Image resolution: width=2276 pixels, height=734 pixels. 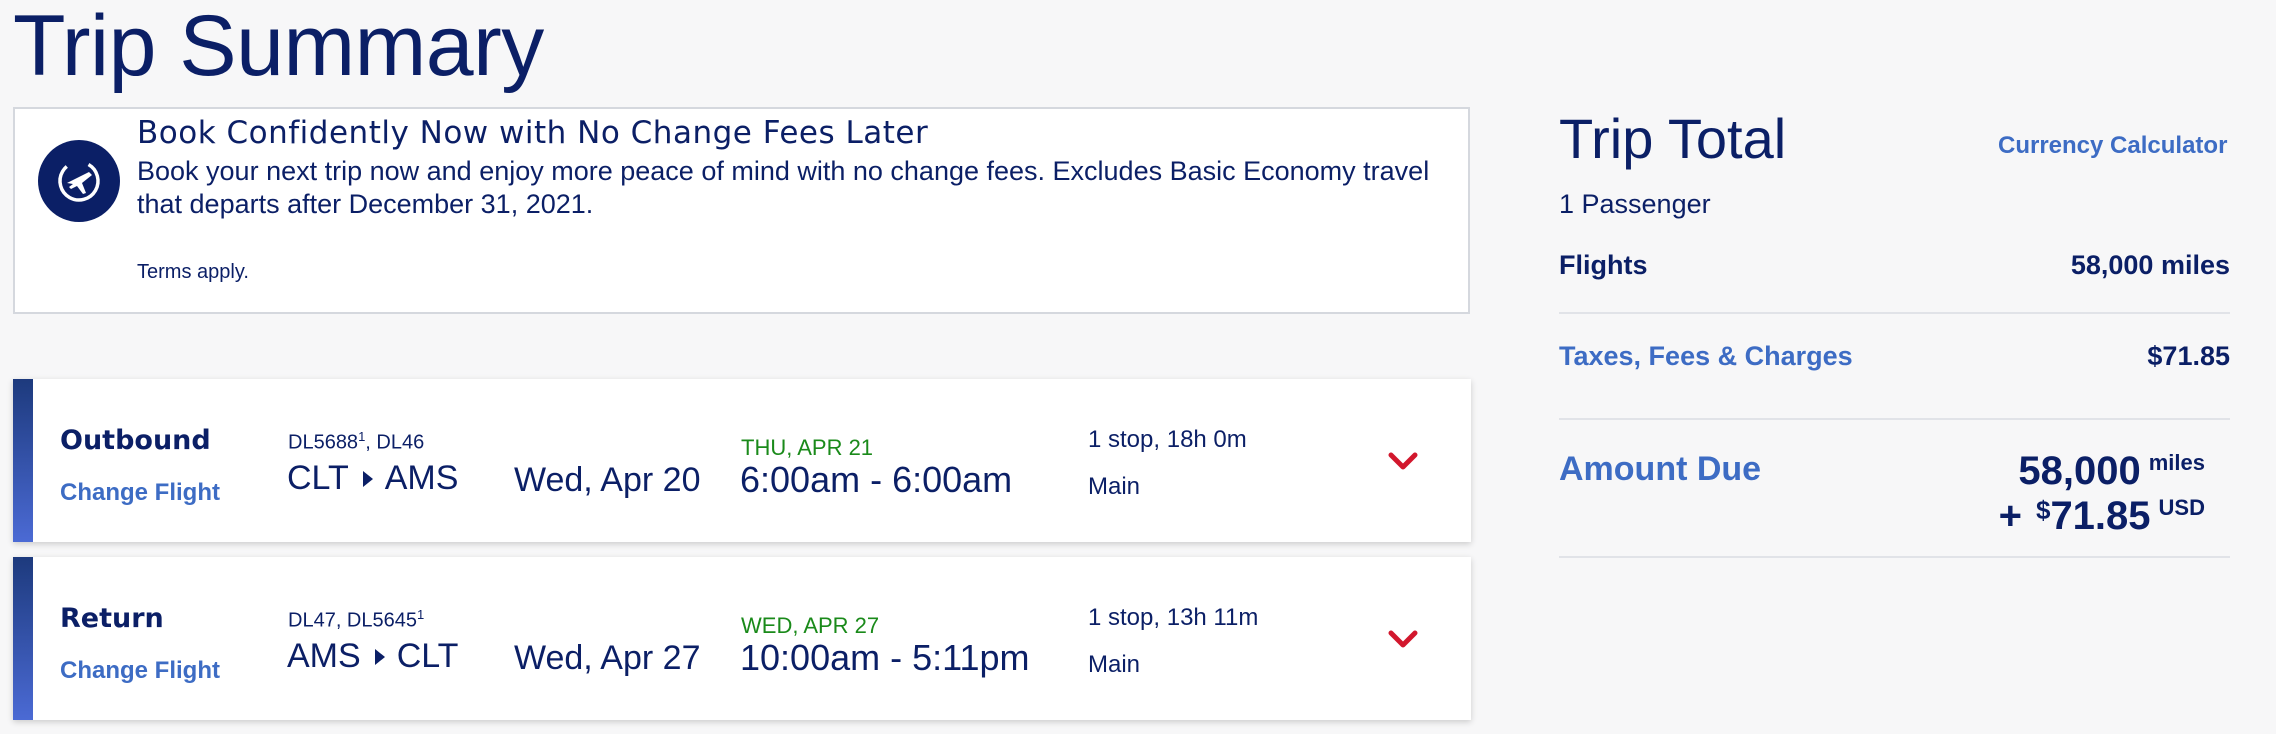 What do you see at coordinates (2188, 356) in the screenshot?
I see `taxes-value: $71.85` at bounding box center [2188, 356].